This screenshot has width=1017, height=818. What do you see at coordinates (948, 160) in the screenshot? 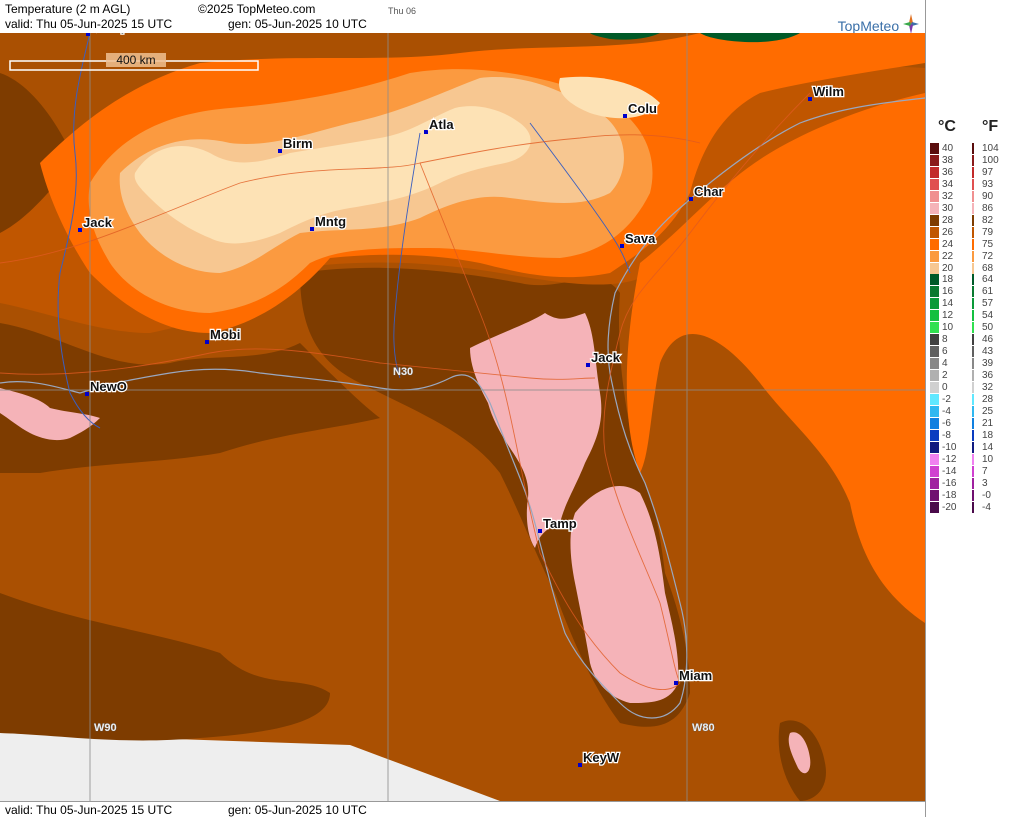
I see `legend-celsius-value: 38` at bounding box center [948, 160].